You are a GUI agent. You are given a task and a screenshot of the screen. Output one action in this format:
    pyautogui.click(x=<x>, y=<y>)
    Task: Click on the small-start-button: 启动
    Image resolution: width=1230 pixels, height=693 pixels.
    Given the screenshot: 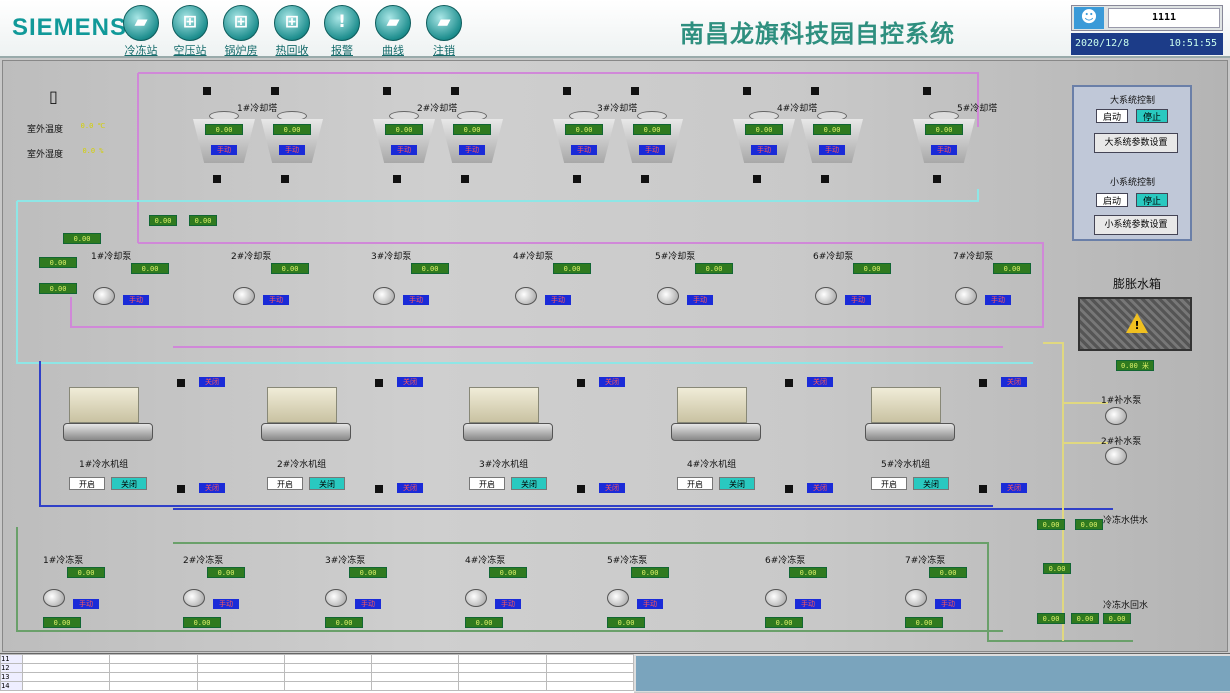 What is the action you would take?
    pyautogui.click(x=1112, y=200)
    